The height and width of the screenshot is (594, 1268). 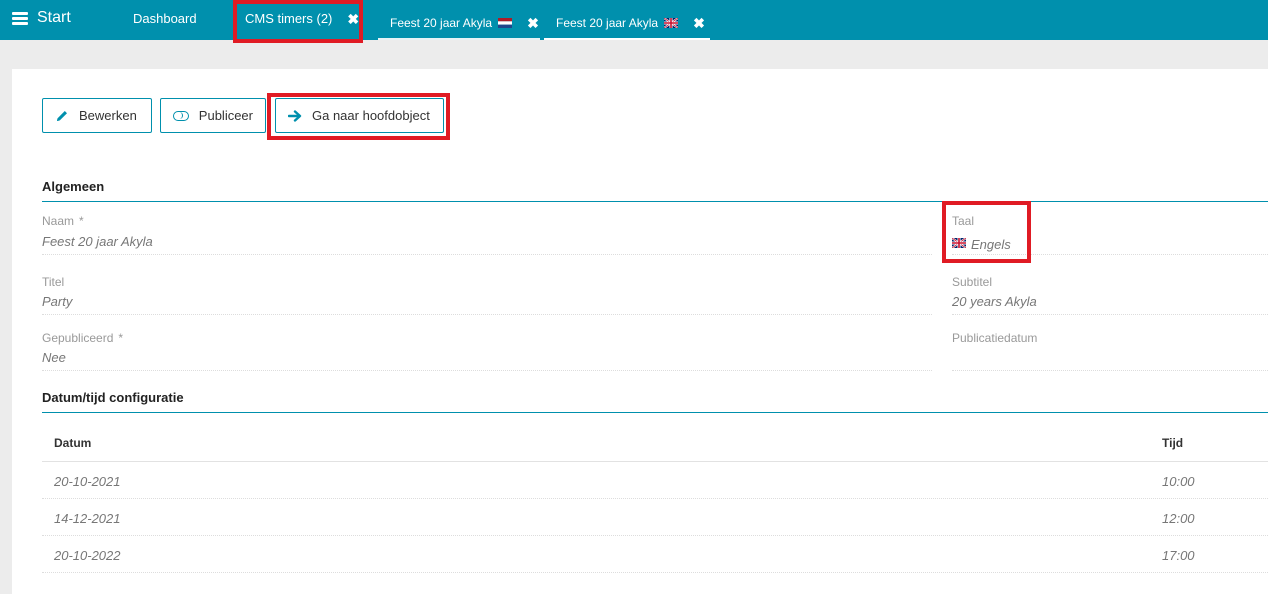 What do you see at coordinates (289, 18) in the screenshot?
I see `tab-label: CMS timers (2)` at bounding box center [289, 18].